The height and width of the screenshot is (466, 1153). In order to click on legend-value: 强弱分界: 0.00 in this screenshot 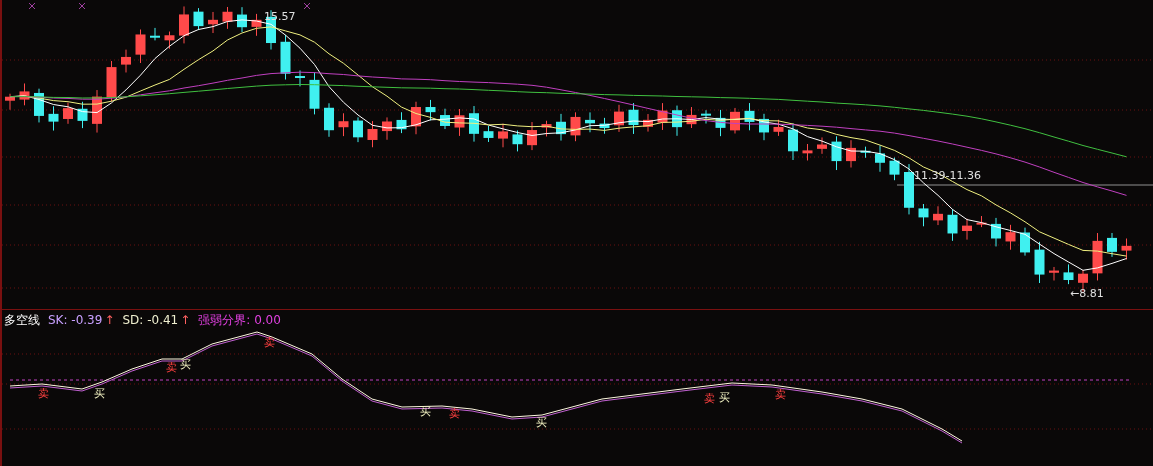, I will do `click(239, 320)`.